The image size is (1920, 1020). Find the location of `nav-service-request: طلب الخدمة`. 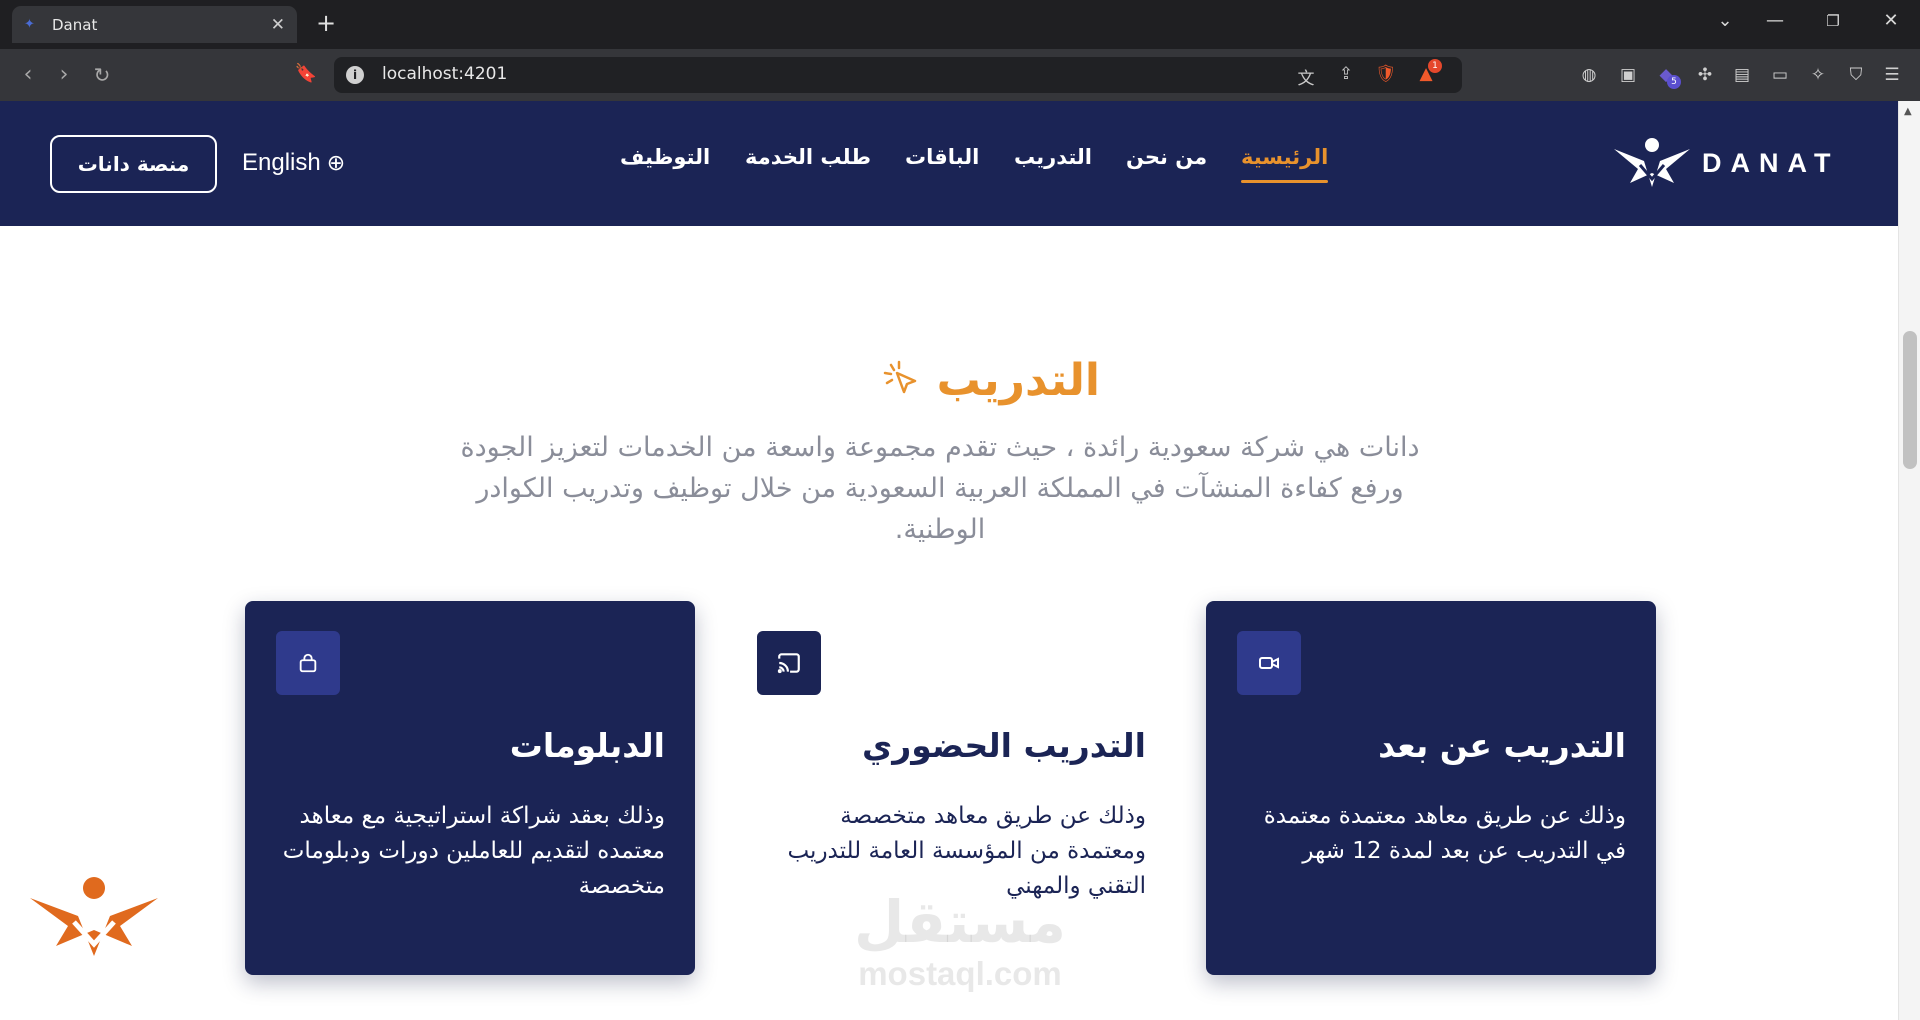

nav-service-request: طلب الخدمة is located at coordinates (808, 157).